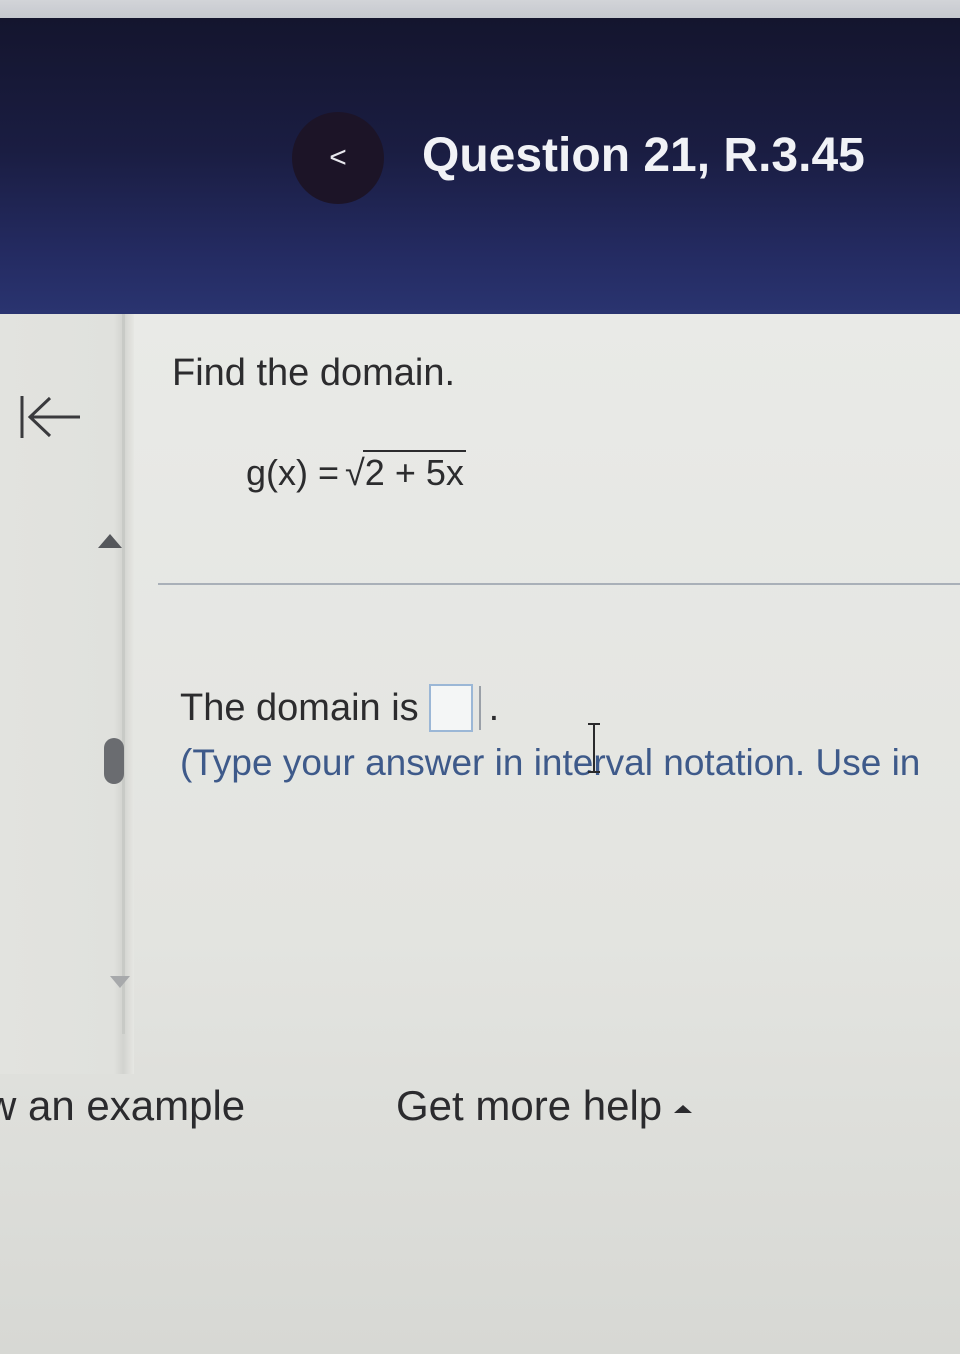  I want to click on get-more-help-label: Get more help, so click(529, 1105).